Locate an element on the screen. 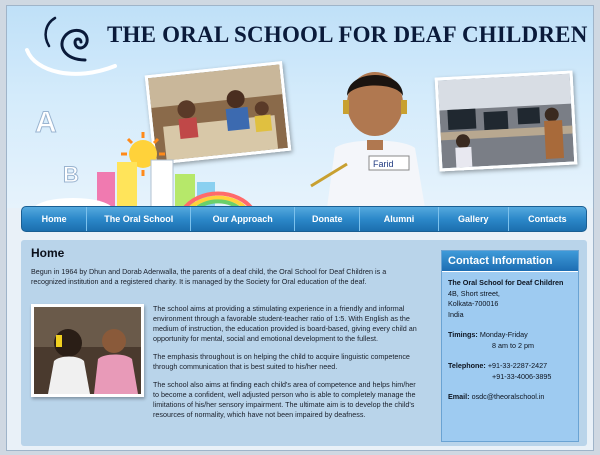 The width and height of the screenshot is (600, 455). nav-item-gallery: Gallery is located at coordinates (474, 219).